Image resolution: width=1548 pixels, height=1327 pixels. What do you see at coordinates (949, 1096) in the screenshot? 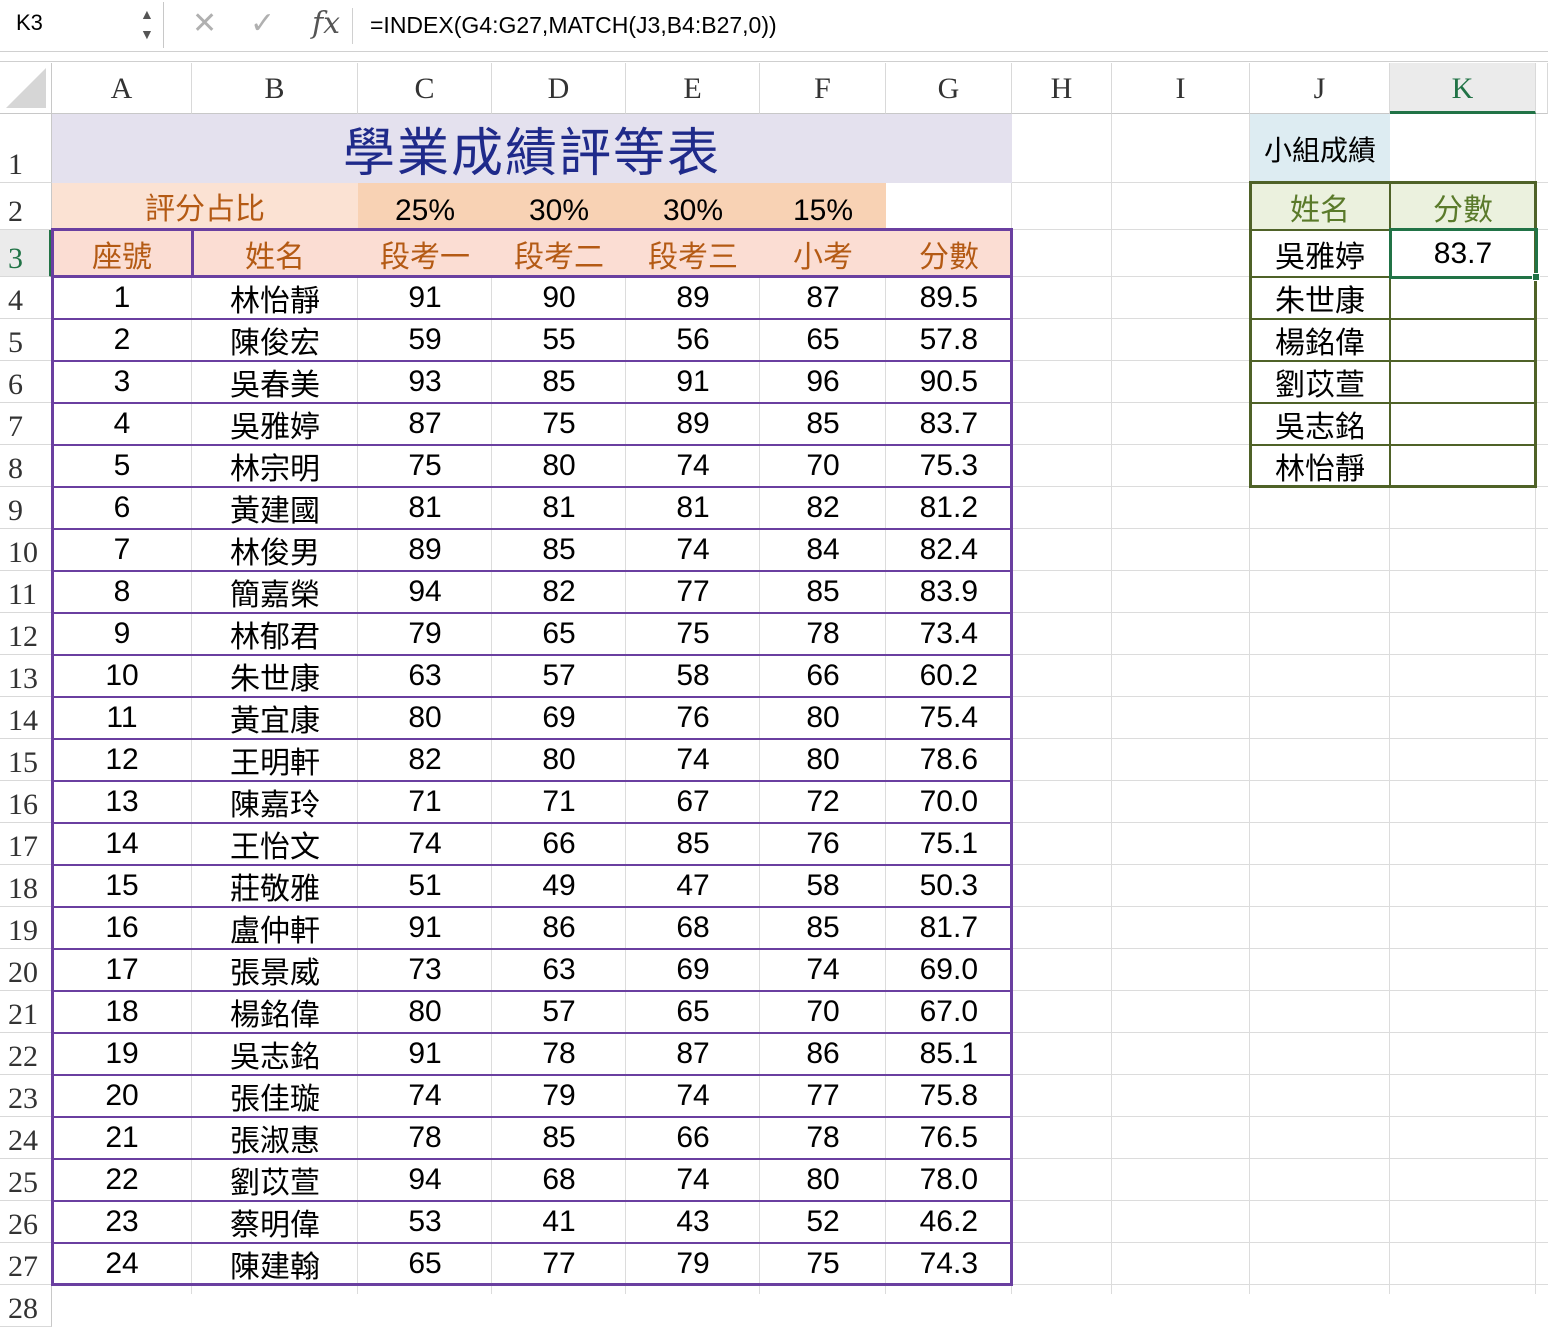
I see `table-cell: 75.8` at bounding box center [949, 1096].